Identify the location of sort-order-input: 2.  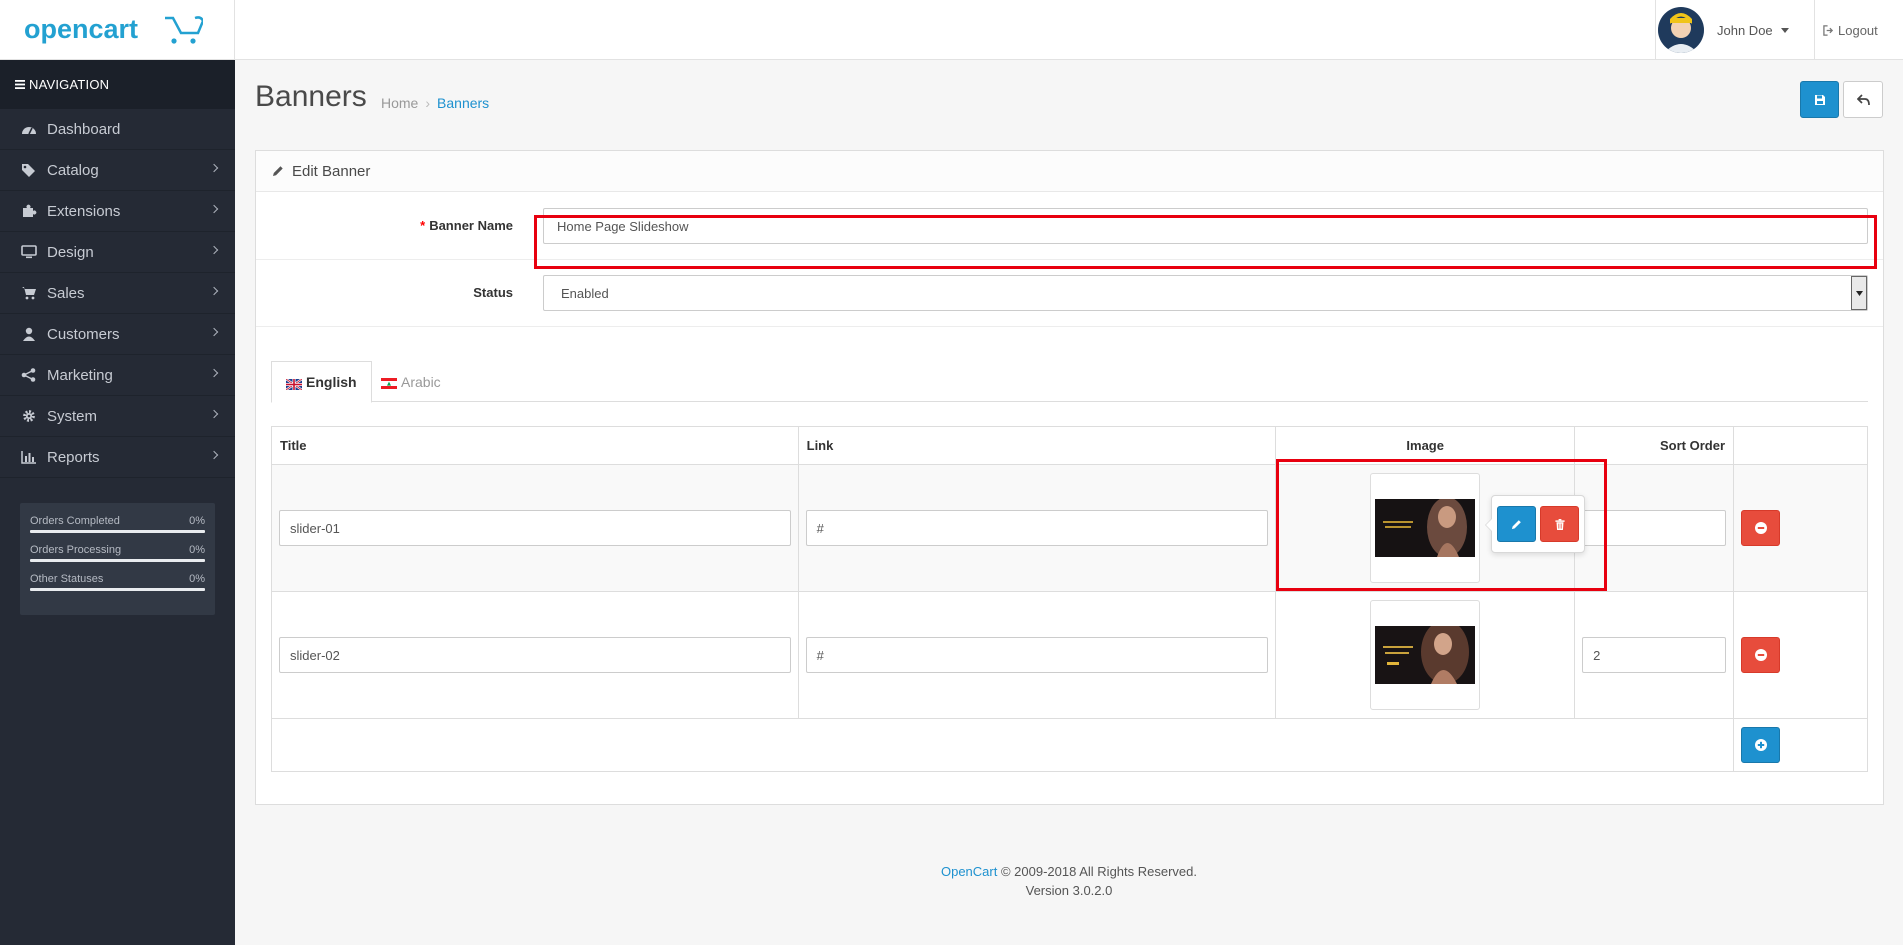
(1654, 655).